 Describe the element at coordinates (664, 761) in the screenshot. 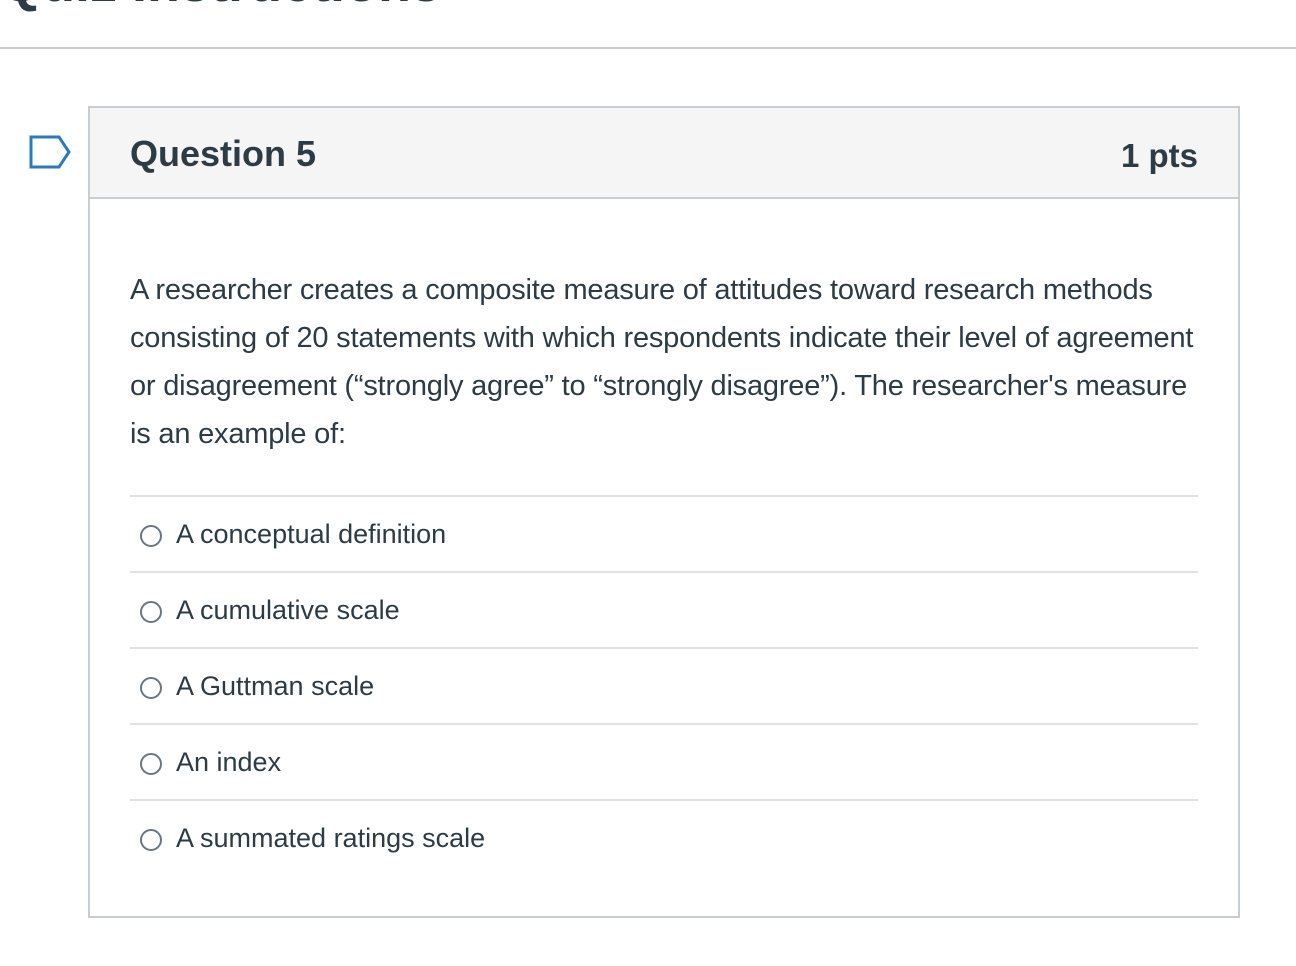

I see `answer-option: An index` at that location.